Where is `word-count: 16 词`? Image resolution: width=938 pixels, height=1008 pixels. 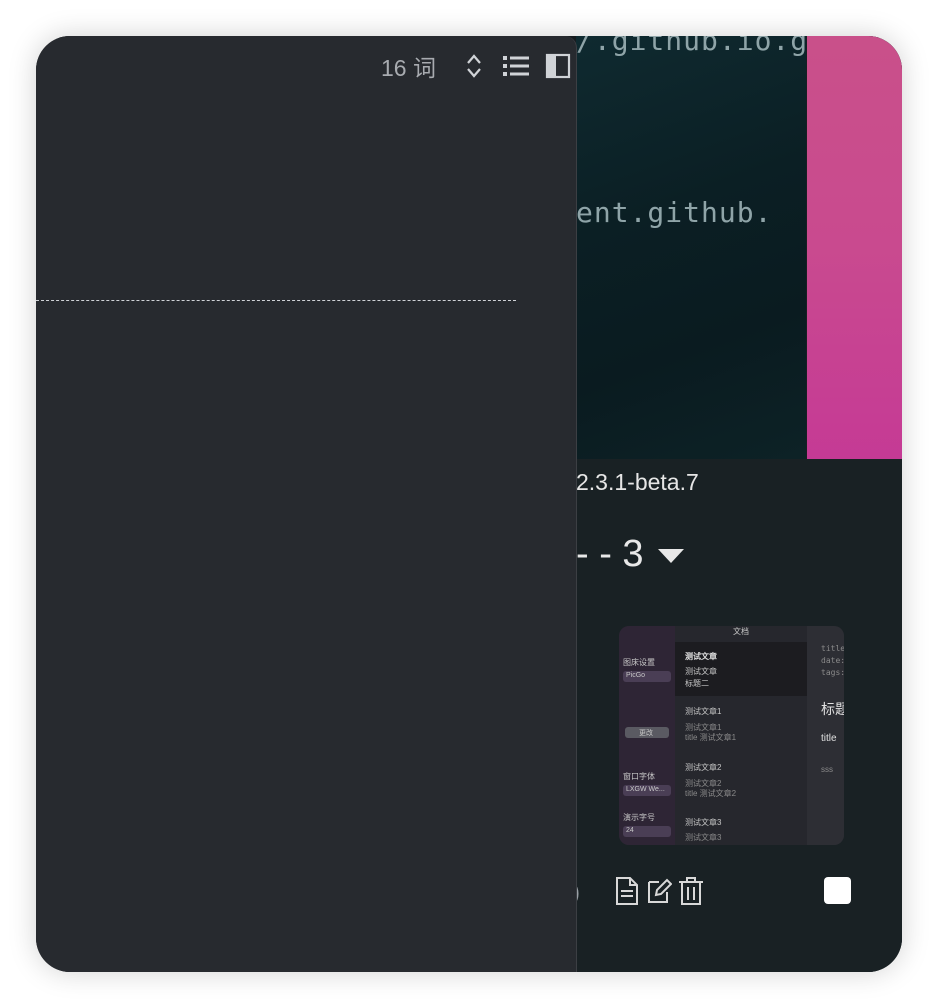
word-count: 16 词 is located at coordinates (408, 68).